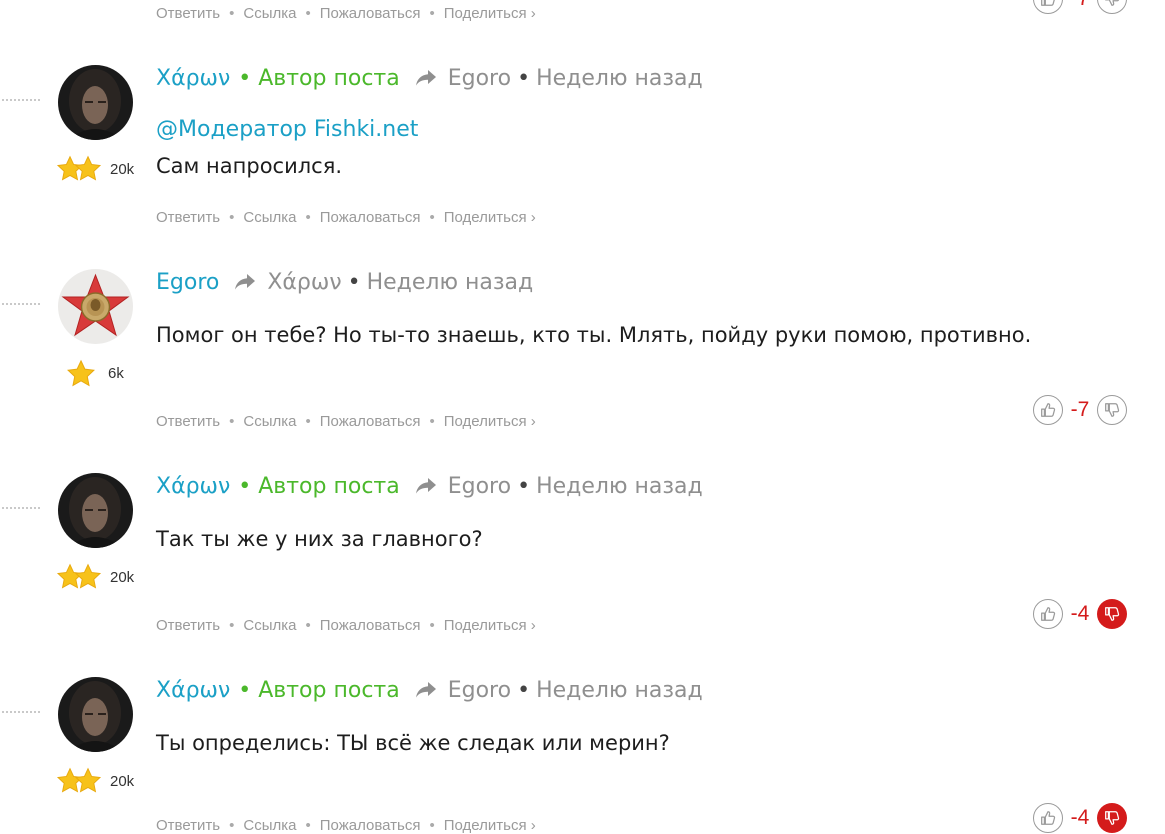 This screenshot has height=834, width=1165. I want to click on comment-header: Egoro Χάρων • Неделю назад, so click(345, 282).